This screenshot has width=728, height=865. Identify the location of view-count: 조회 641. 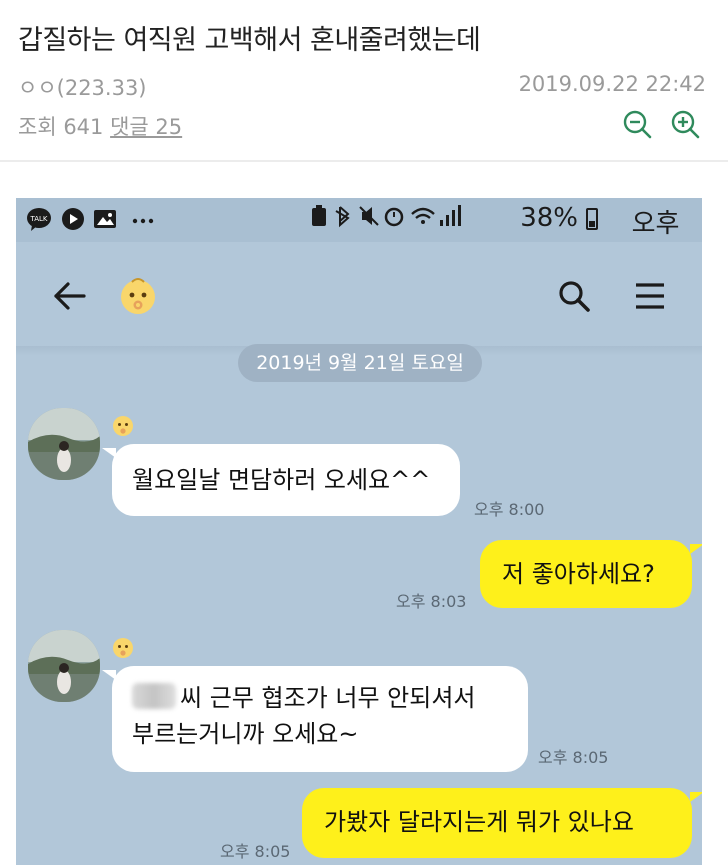
(61, 127).